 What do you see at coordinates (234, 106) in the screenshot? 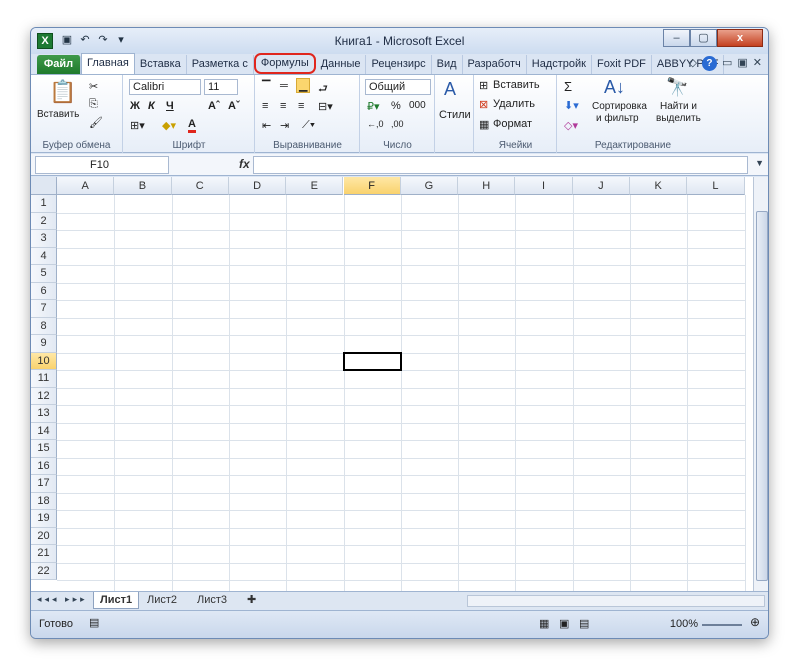
I see `shrink-font-button: Aˇ` at bounding box center [234, 106].